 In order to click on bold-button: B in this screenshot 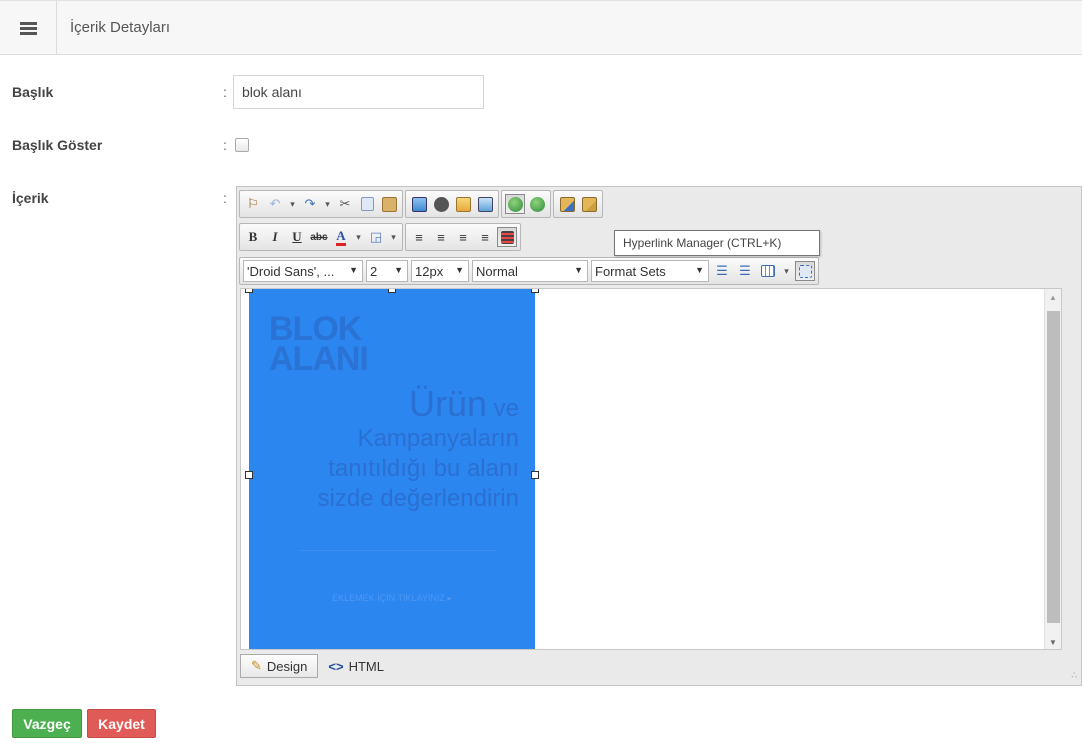, I will do `click(253, 237)`.